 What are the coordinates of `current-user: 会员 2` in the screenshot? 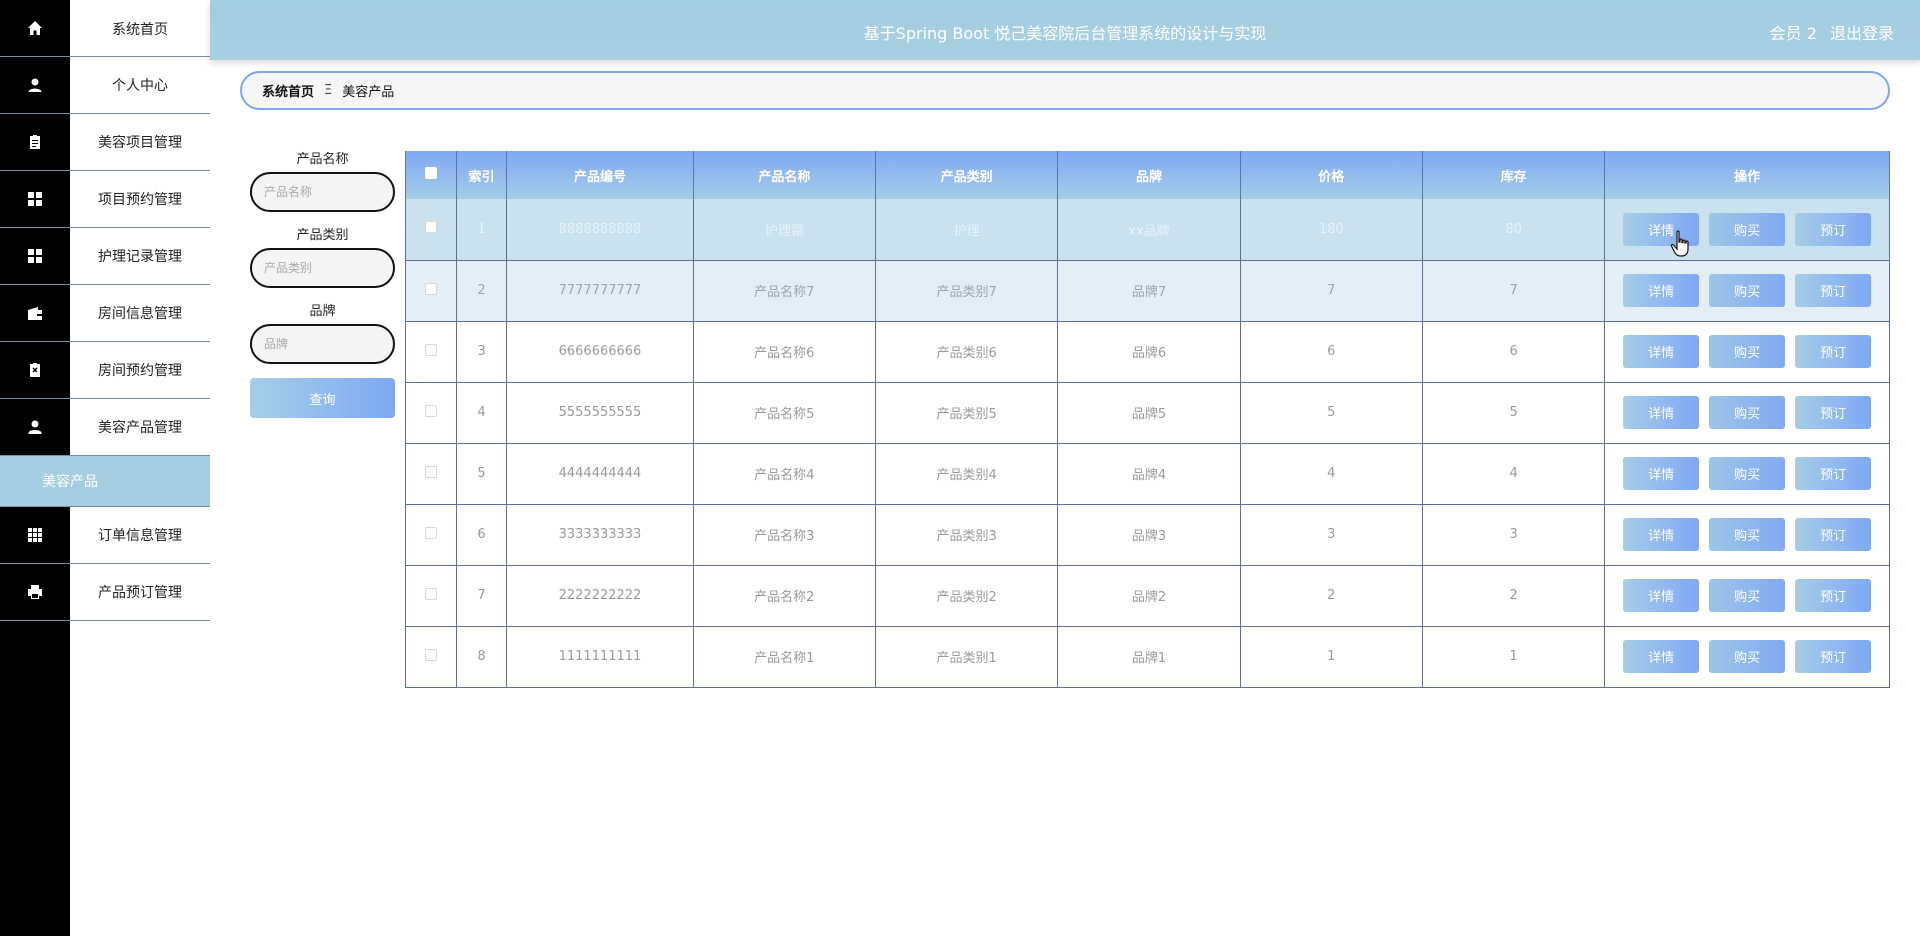 It's located at (1793, 33).